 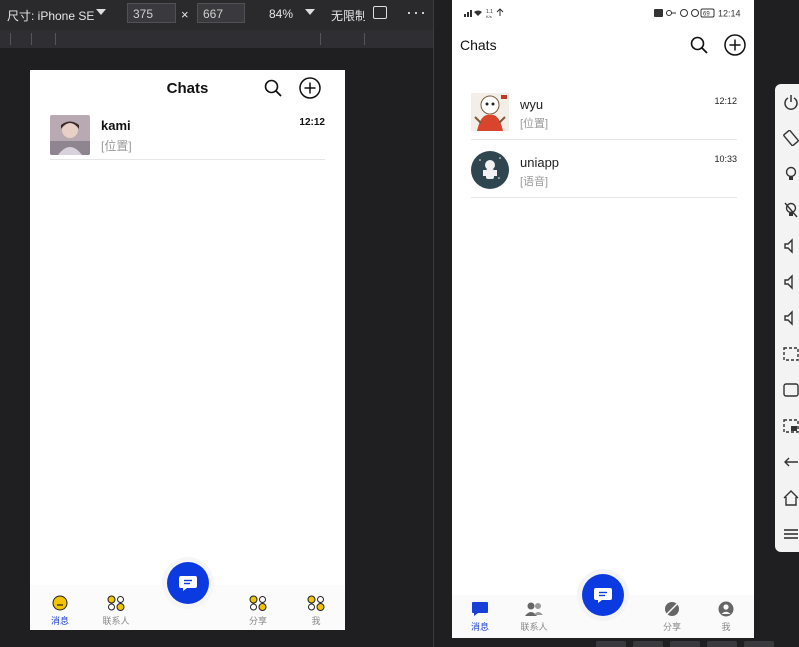 I want to click on chat-name: wyu, so click(x=532, y=104).